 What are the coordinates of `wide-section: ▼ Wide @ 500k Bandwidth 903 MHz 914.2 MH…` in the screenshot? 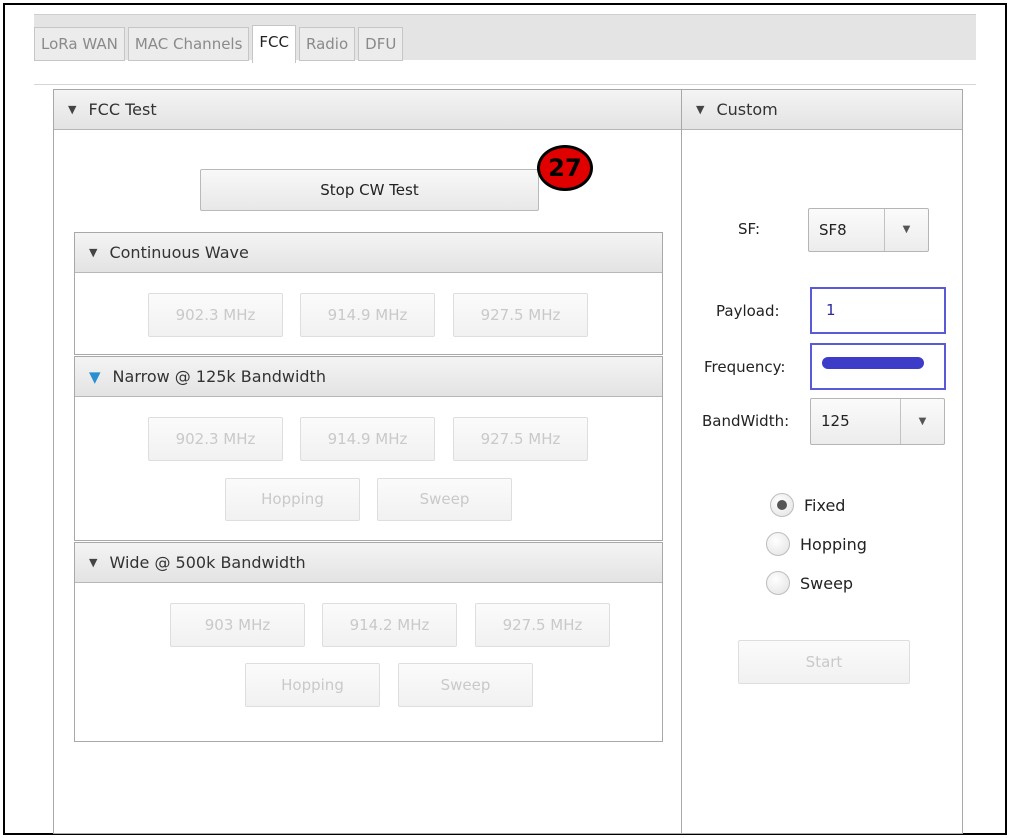 It's located at (368, 642).